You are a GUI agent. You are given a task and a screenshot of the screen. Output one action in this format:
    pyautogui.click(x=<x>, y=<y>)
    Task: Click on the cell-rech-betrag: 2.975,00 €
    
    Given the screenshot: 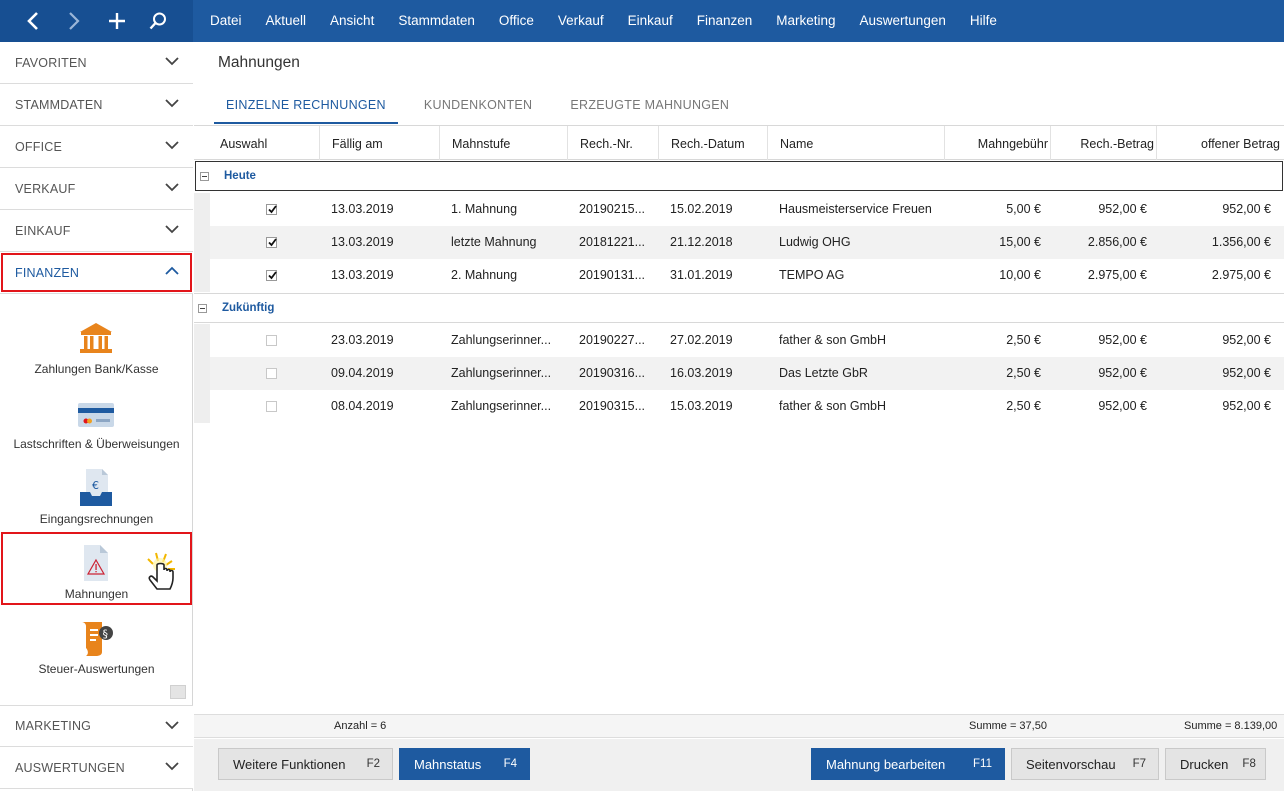 What is the action you would take?
    pyautogui.click(x=1117, y=275)
    